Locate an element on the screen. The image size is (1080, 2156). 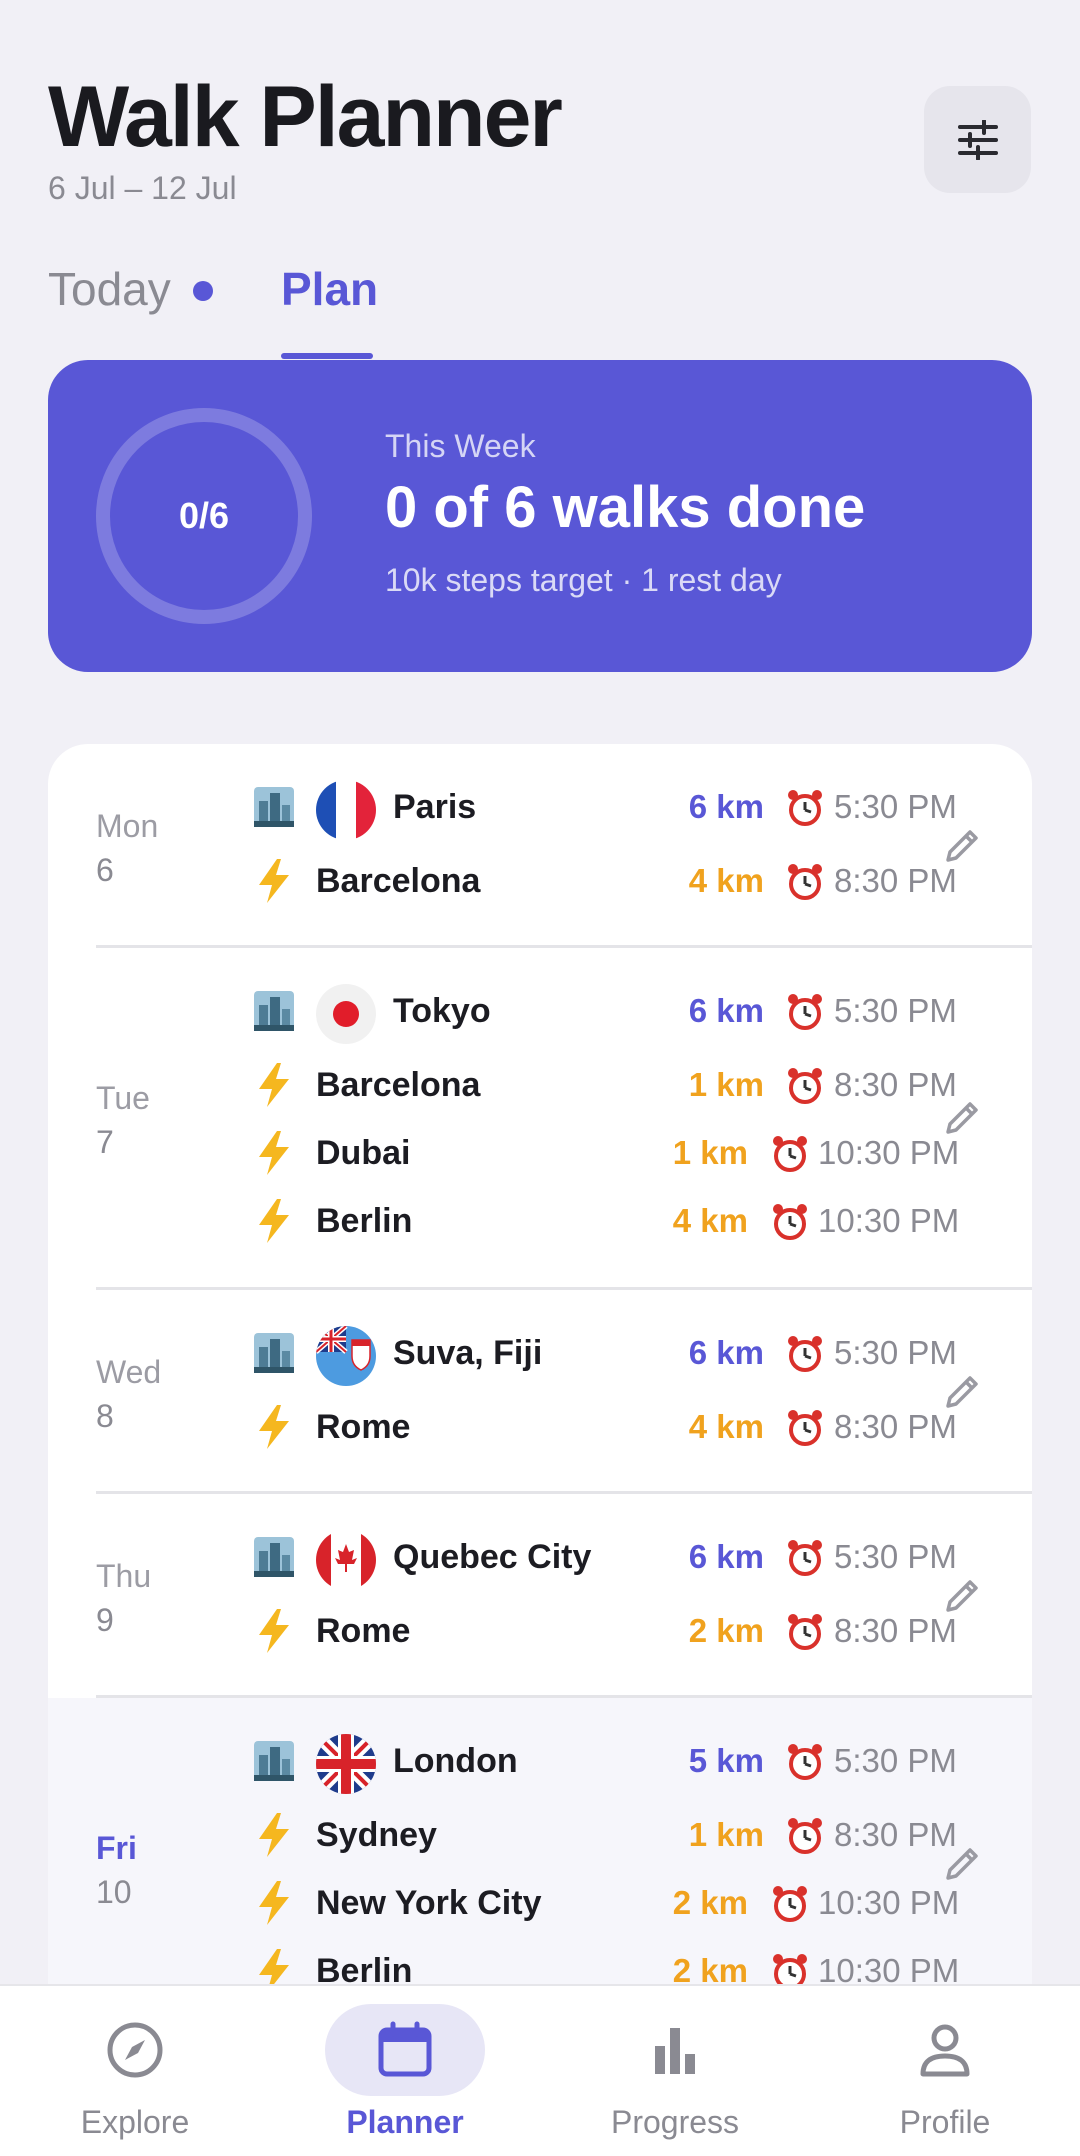
nav-label: Explore is located at coordinates (135, 2122).